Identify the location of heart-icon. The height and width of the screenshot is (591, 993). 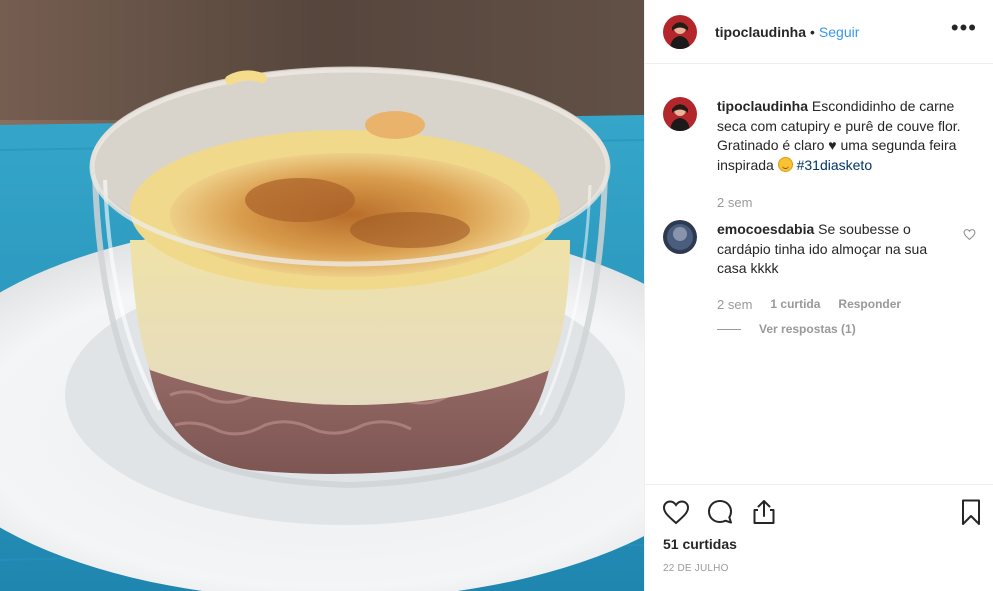
(676, 512).